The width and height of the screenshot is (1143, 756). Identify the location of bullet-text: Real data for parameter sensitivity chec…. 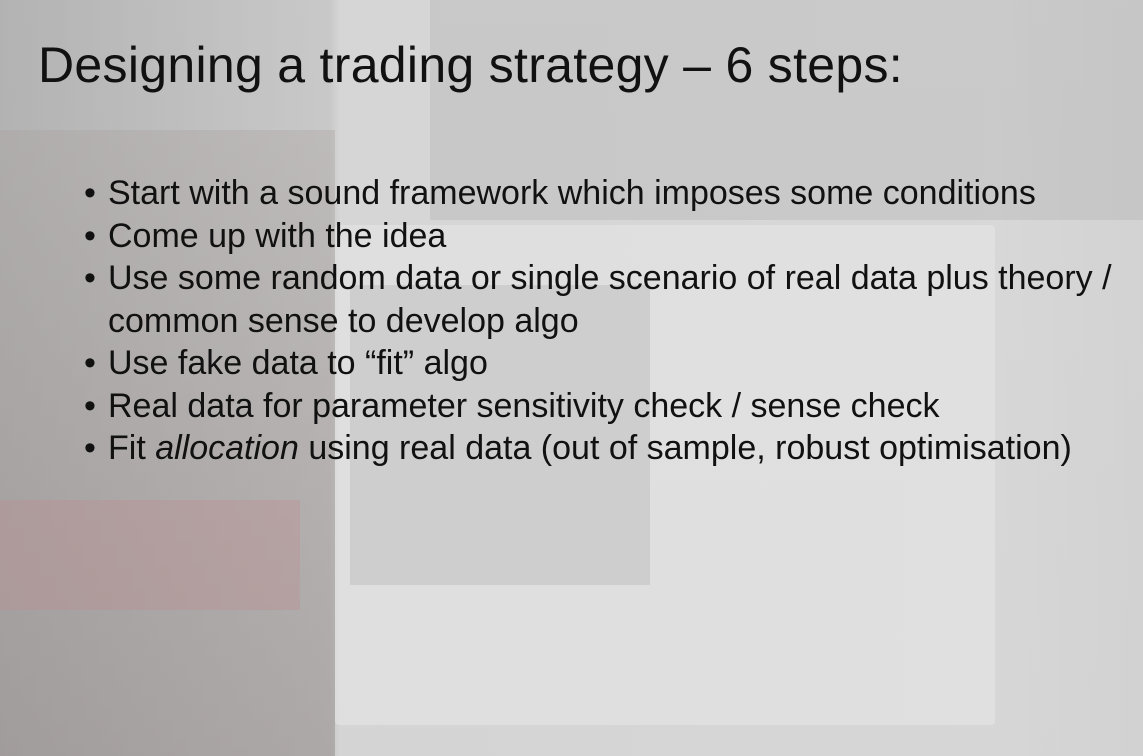
(524, 405).